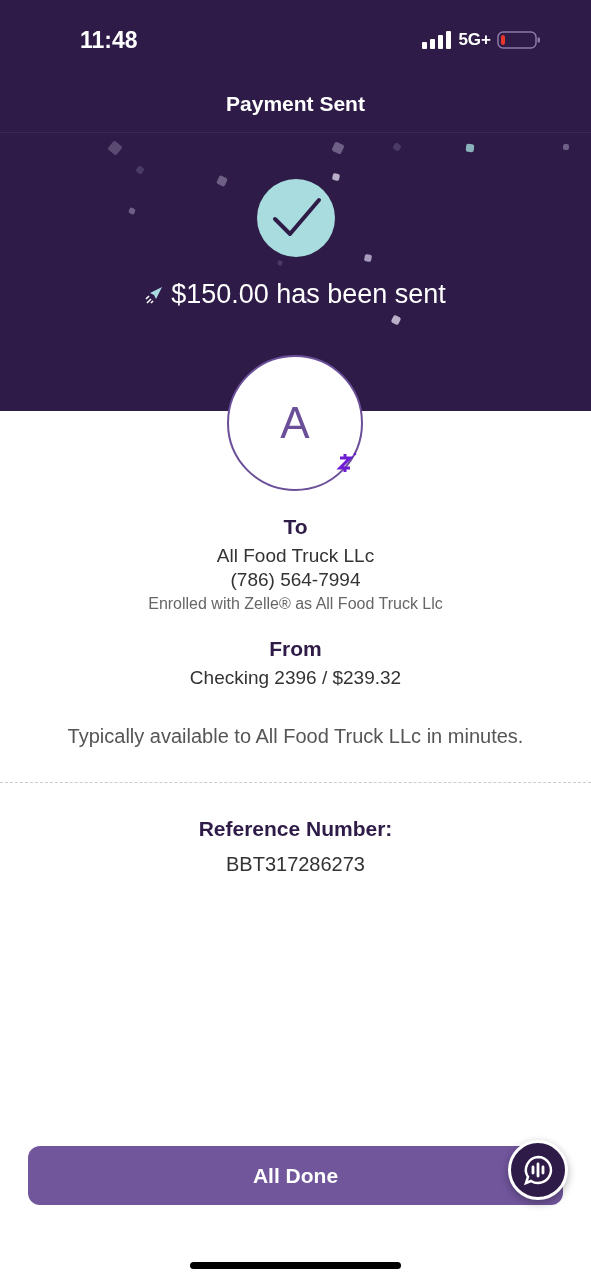  I want to click on chat-button, so click(538, 1170).